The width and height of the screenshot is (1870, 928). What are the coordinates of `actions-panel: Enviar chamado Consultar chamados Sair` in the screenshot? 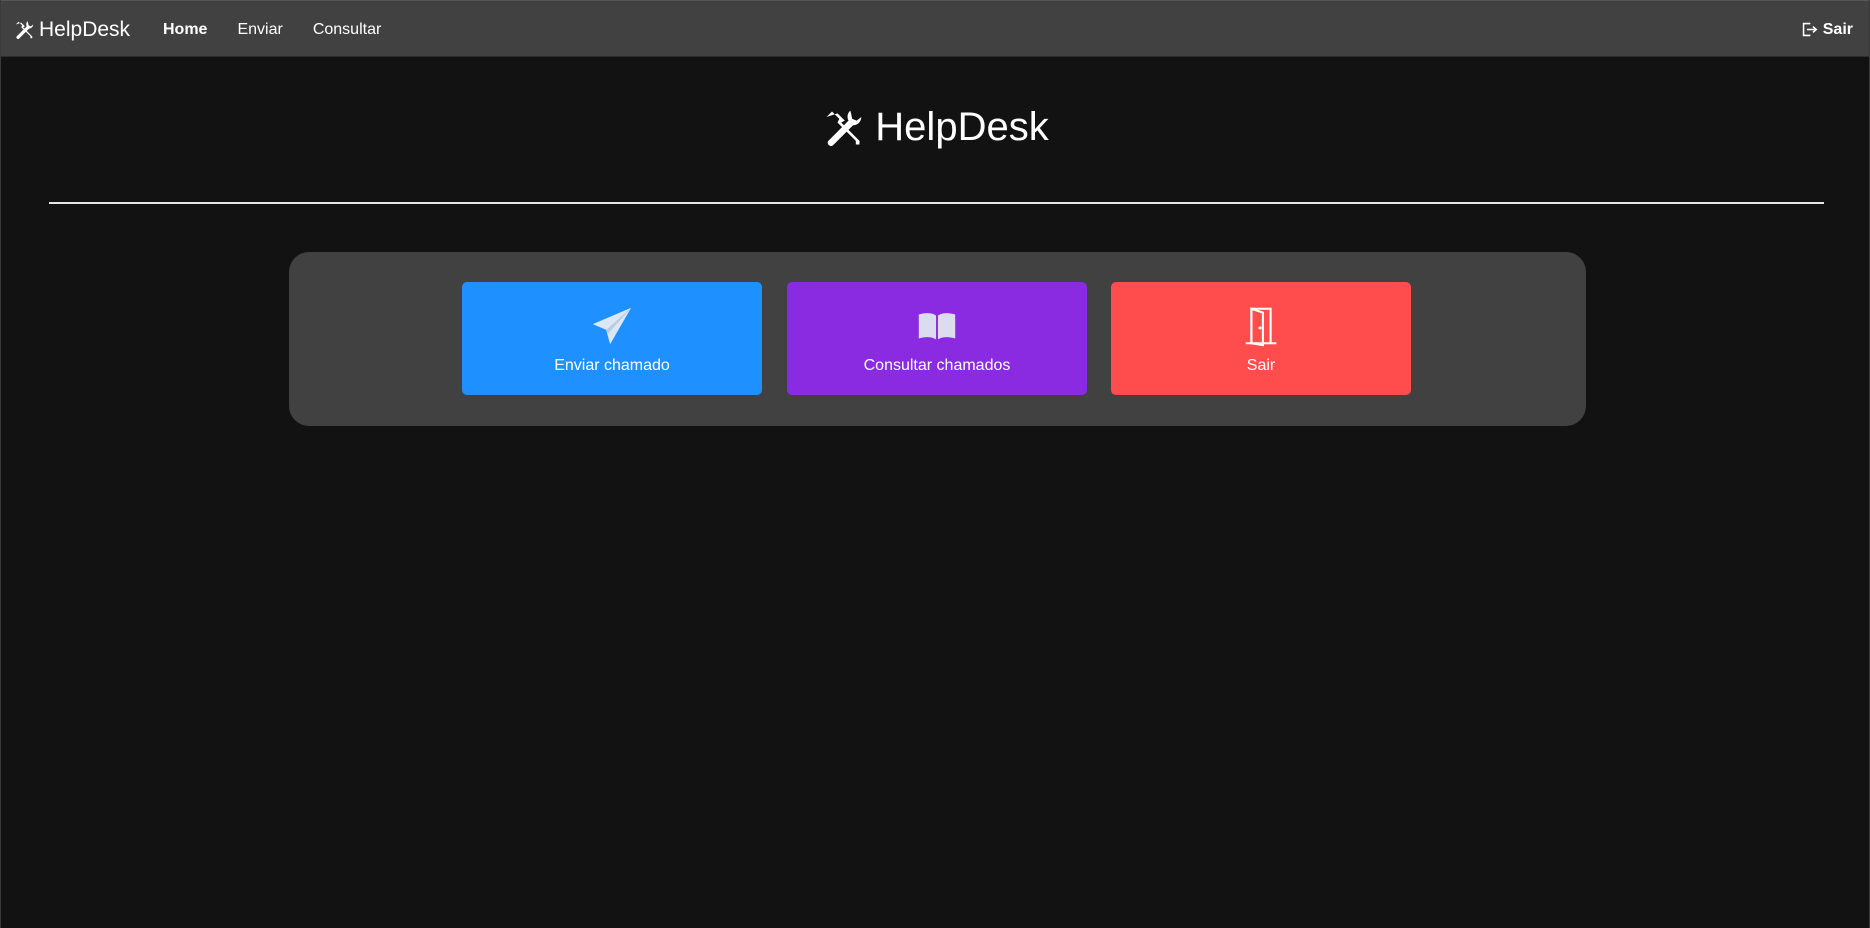 It's located at (937, 339).